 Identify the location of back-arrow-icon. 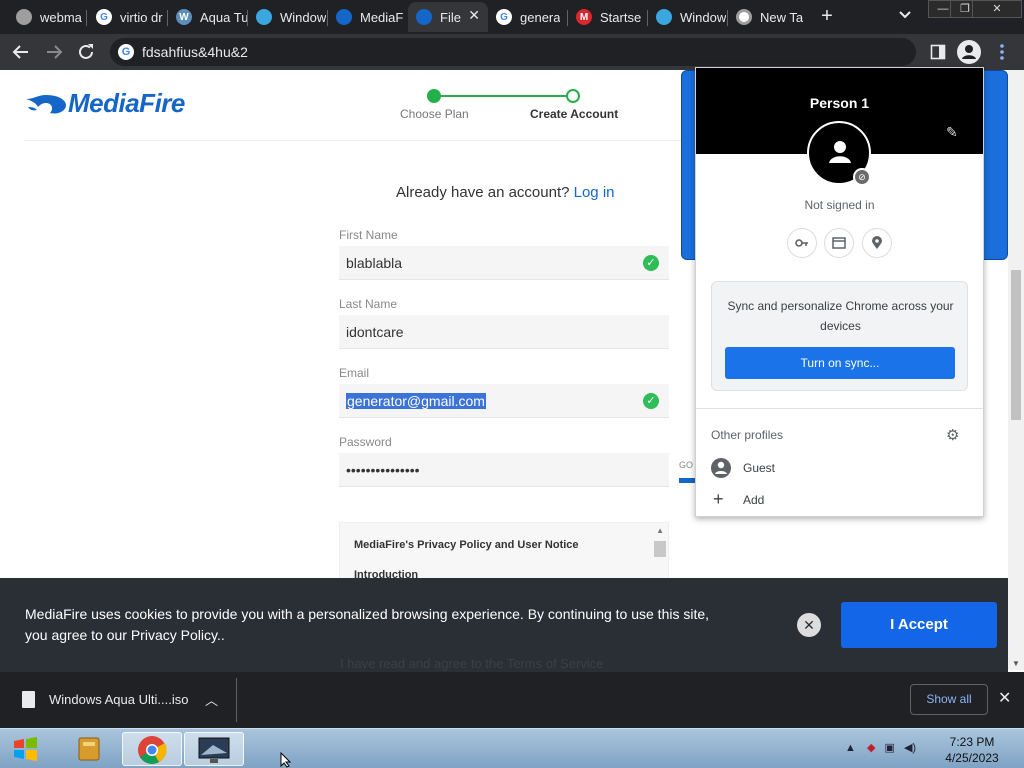
(21, 52).